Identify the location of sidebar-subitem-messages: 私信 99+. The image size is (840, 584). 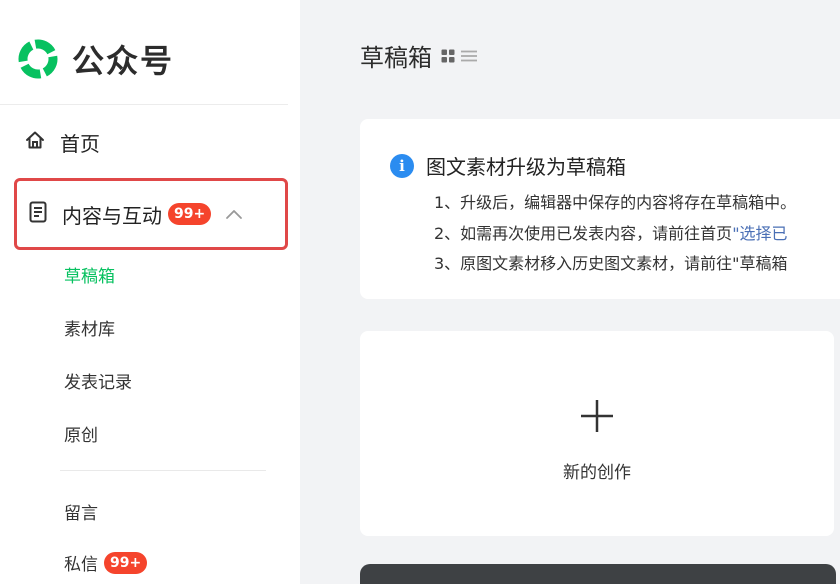
(106, 562).